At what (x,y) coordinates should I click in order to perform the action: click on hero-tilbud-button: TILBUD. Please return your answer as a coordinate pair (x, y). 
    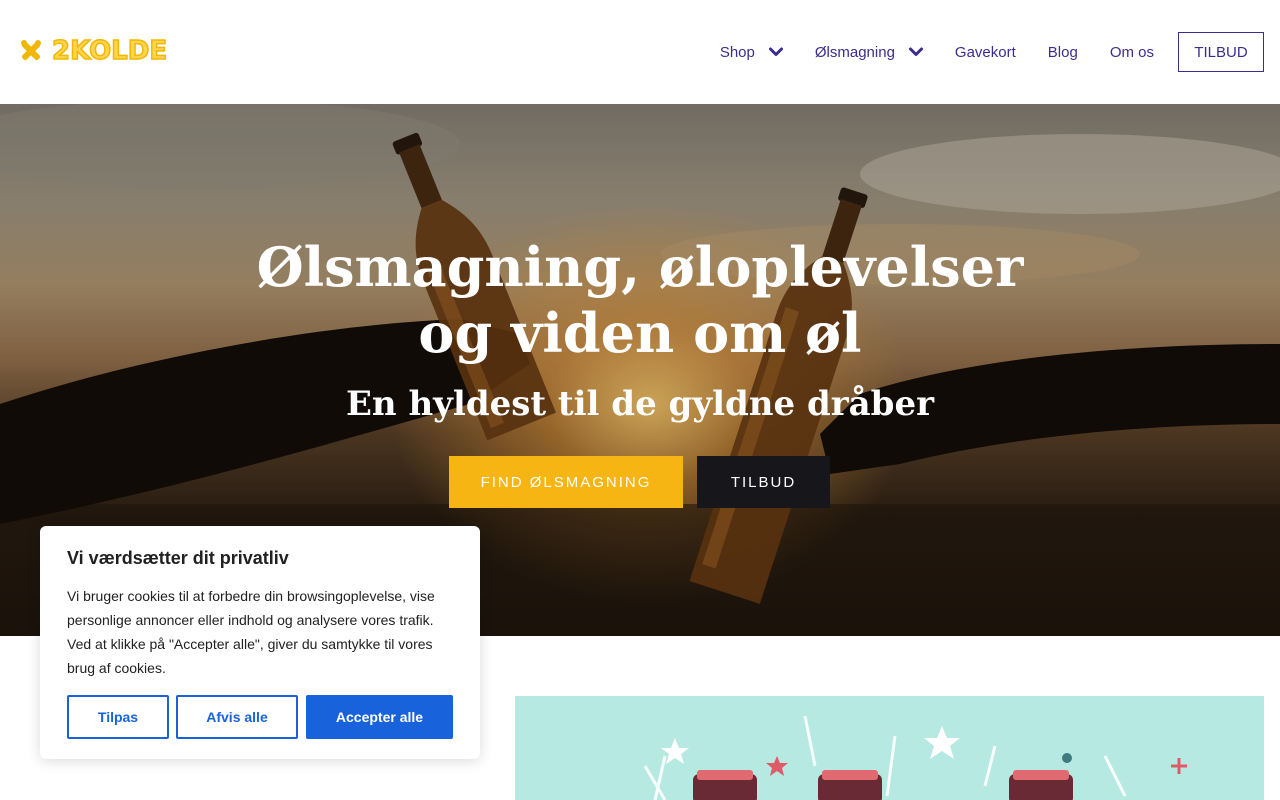
    Looking at the image, I should click on (763, 482).